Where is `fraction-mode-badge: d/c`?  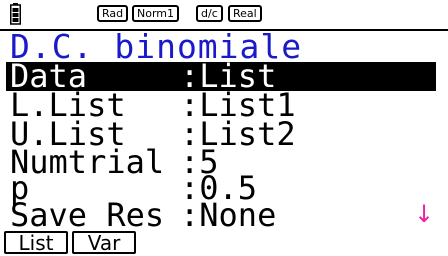
fraction-mode-badge: d/c is located at coordinates (209, 13).